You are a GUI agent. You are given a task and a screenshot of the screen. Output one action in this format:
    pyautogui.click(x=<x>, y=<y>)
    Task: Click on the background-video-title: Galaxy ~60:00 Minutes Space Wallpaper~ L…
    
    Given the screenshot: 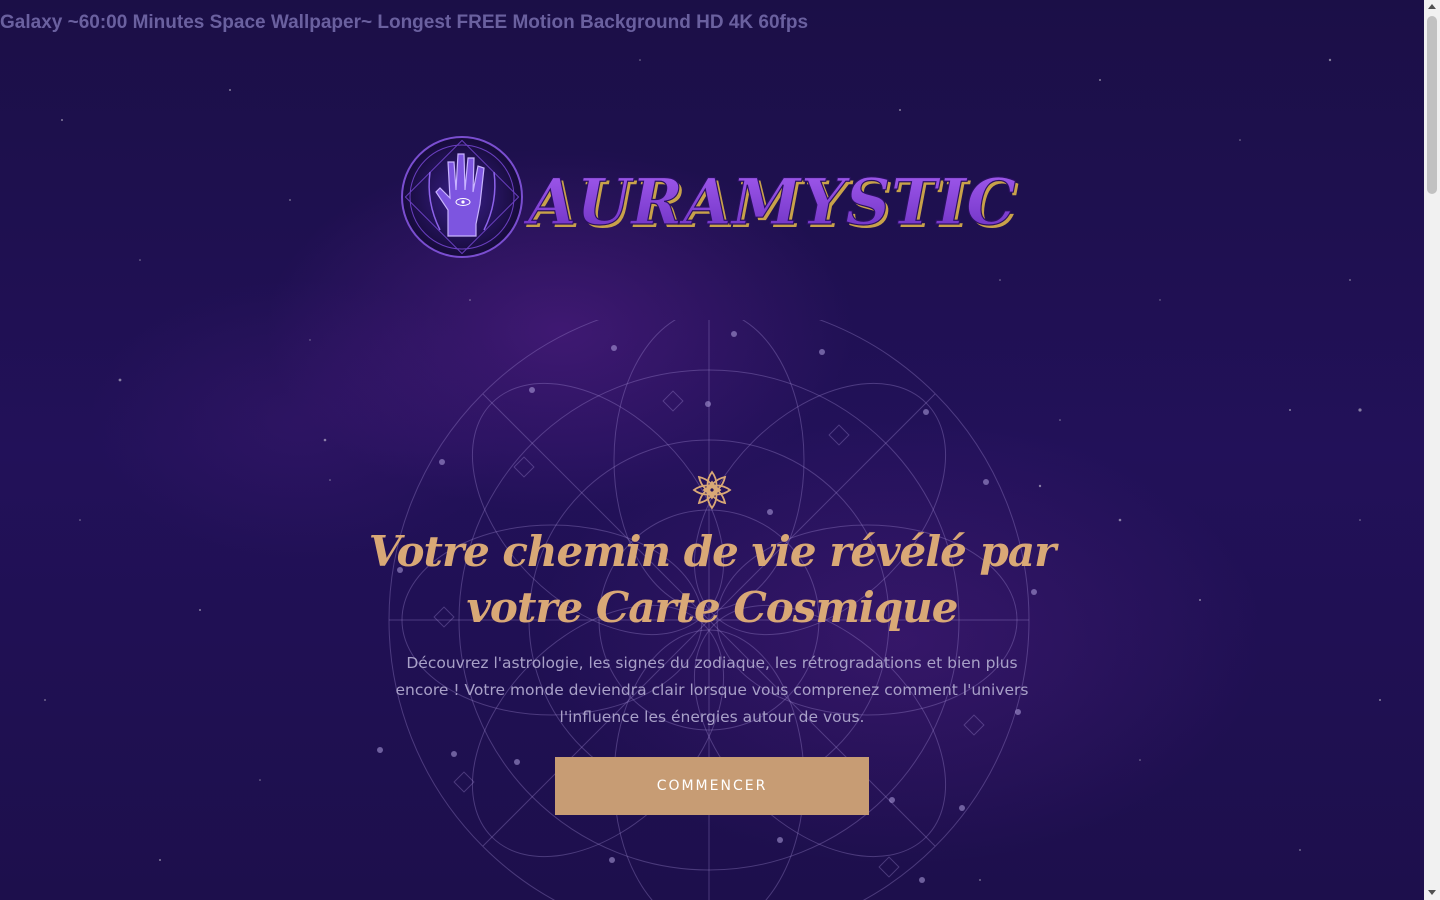 What is the action you would take?
    pyautogui.click(x=404, y=22)
    